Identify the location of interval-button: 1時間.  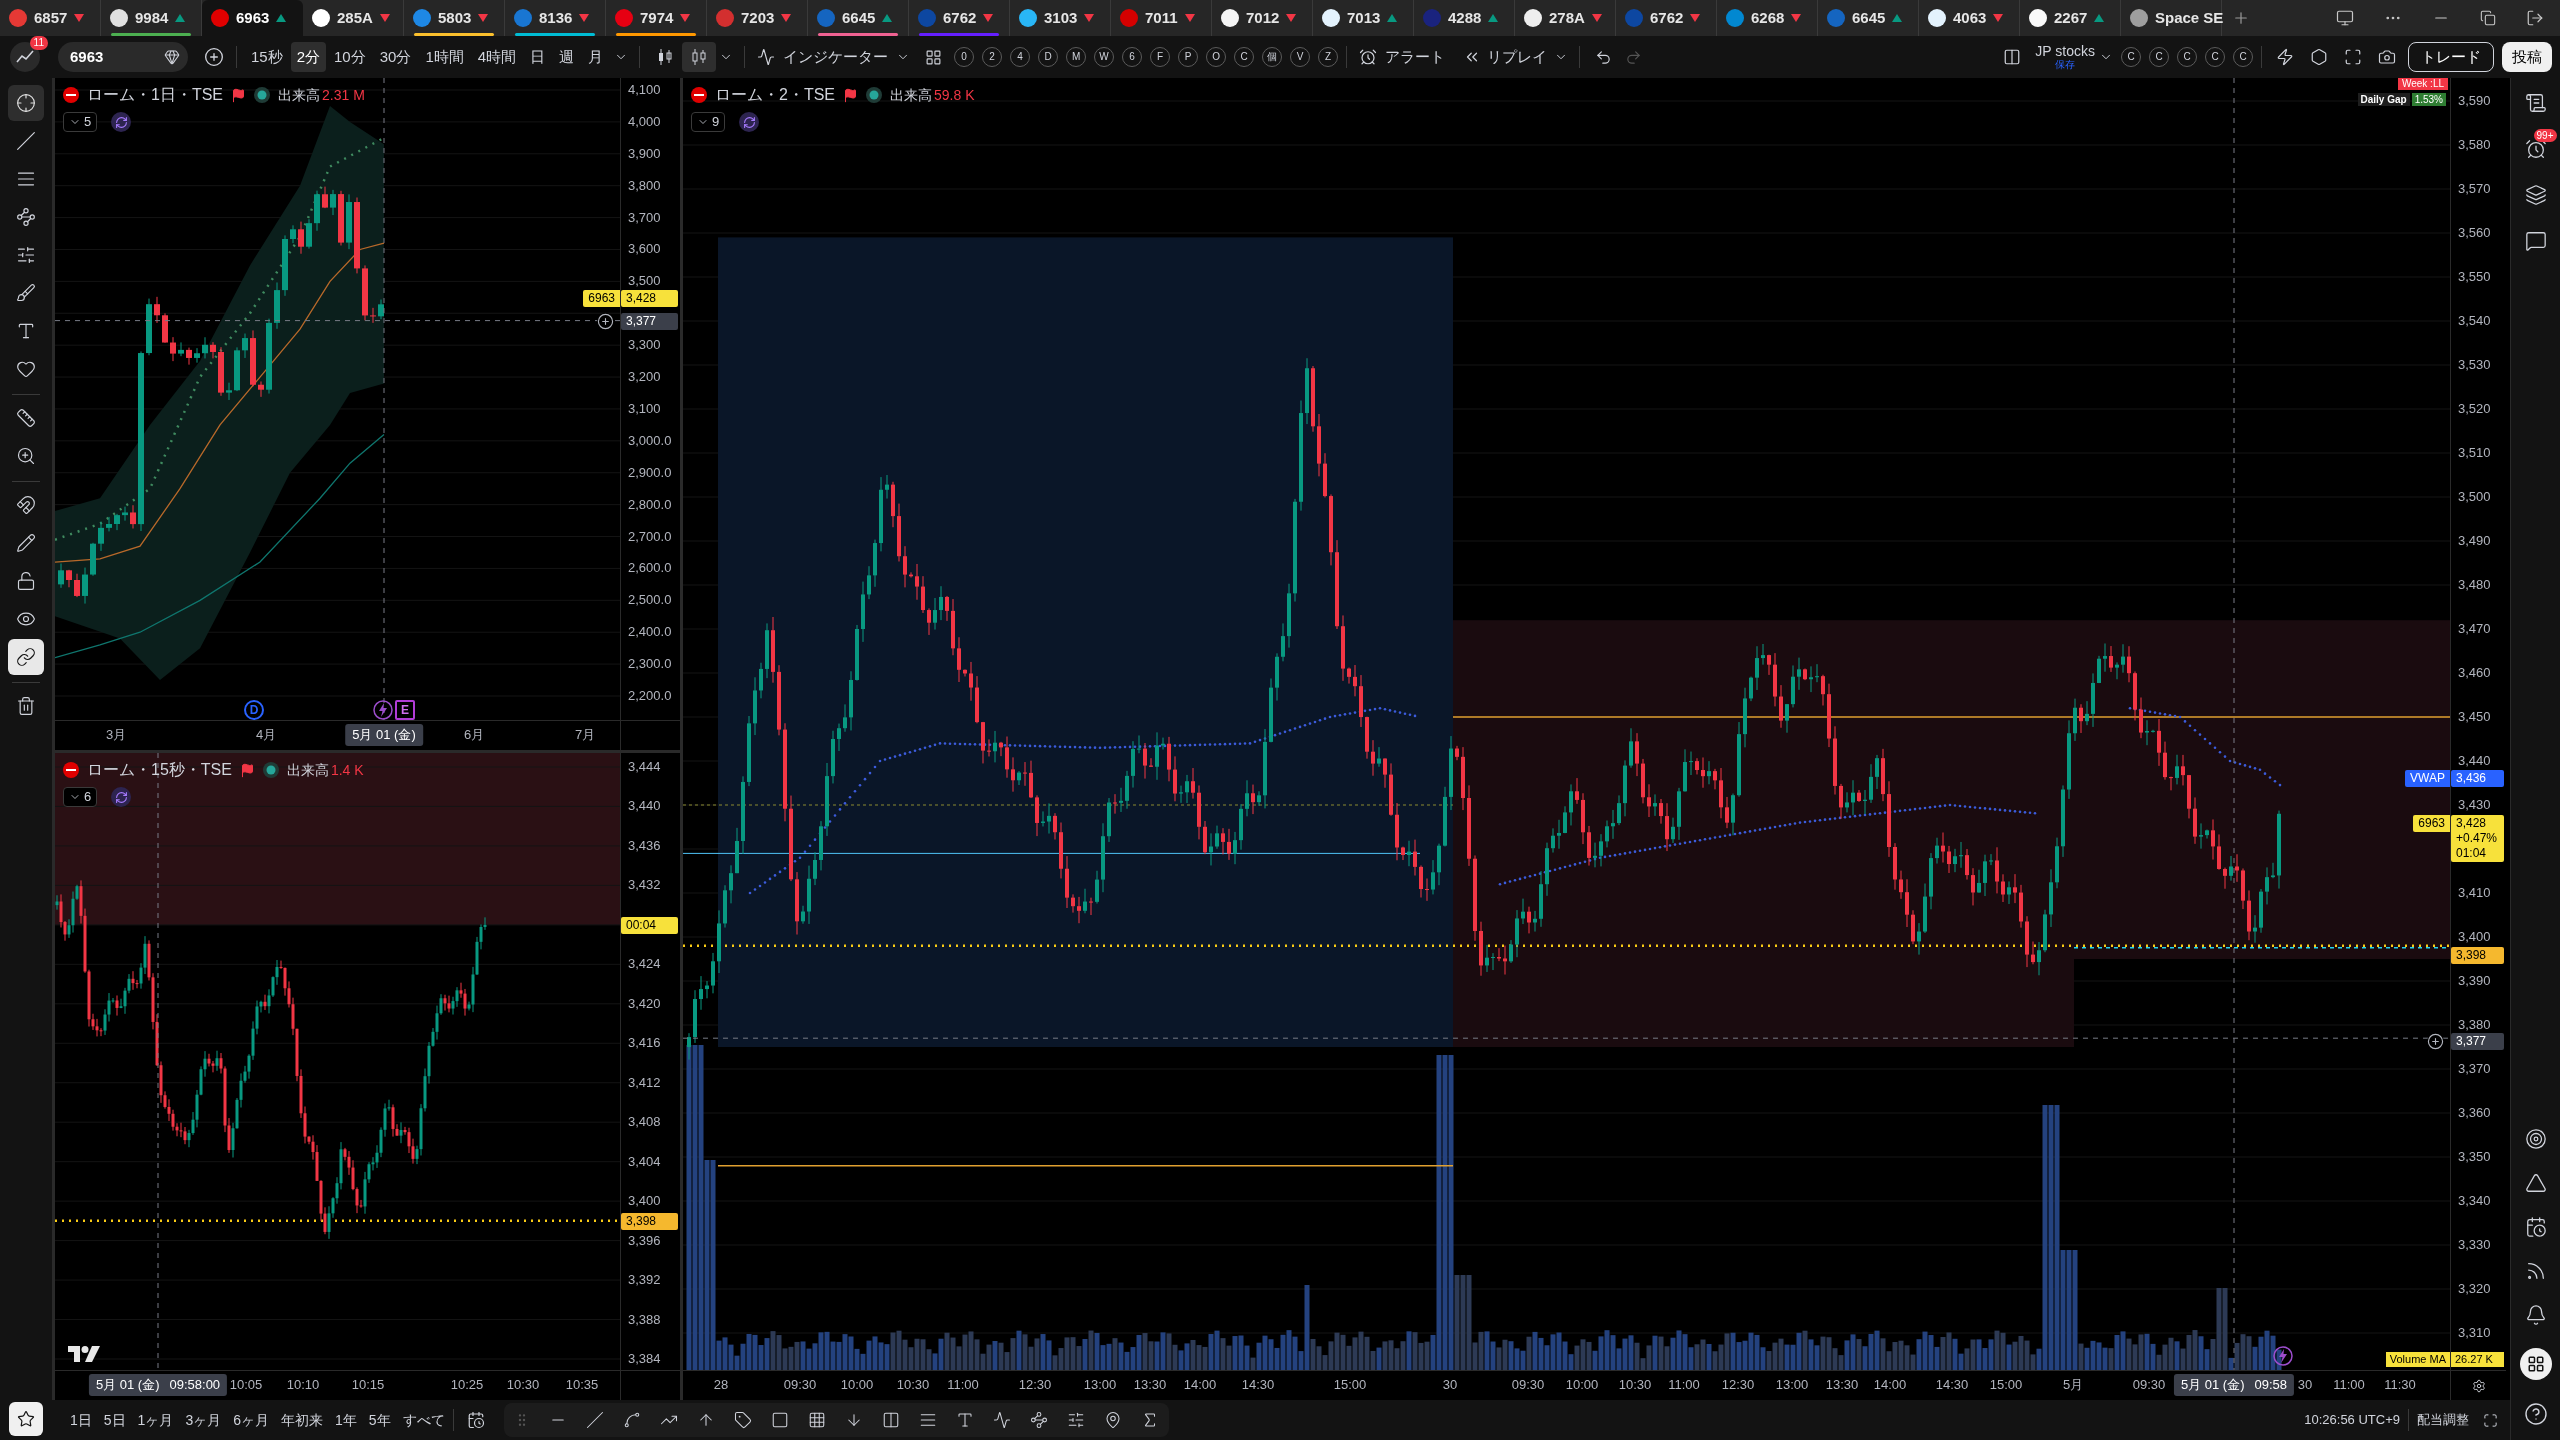
(444, 57).